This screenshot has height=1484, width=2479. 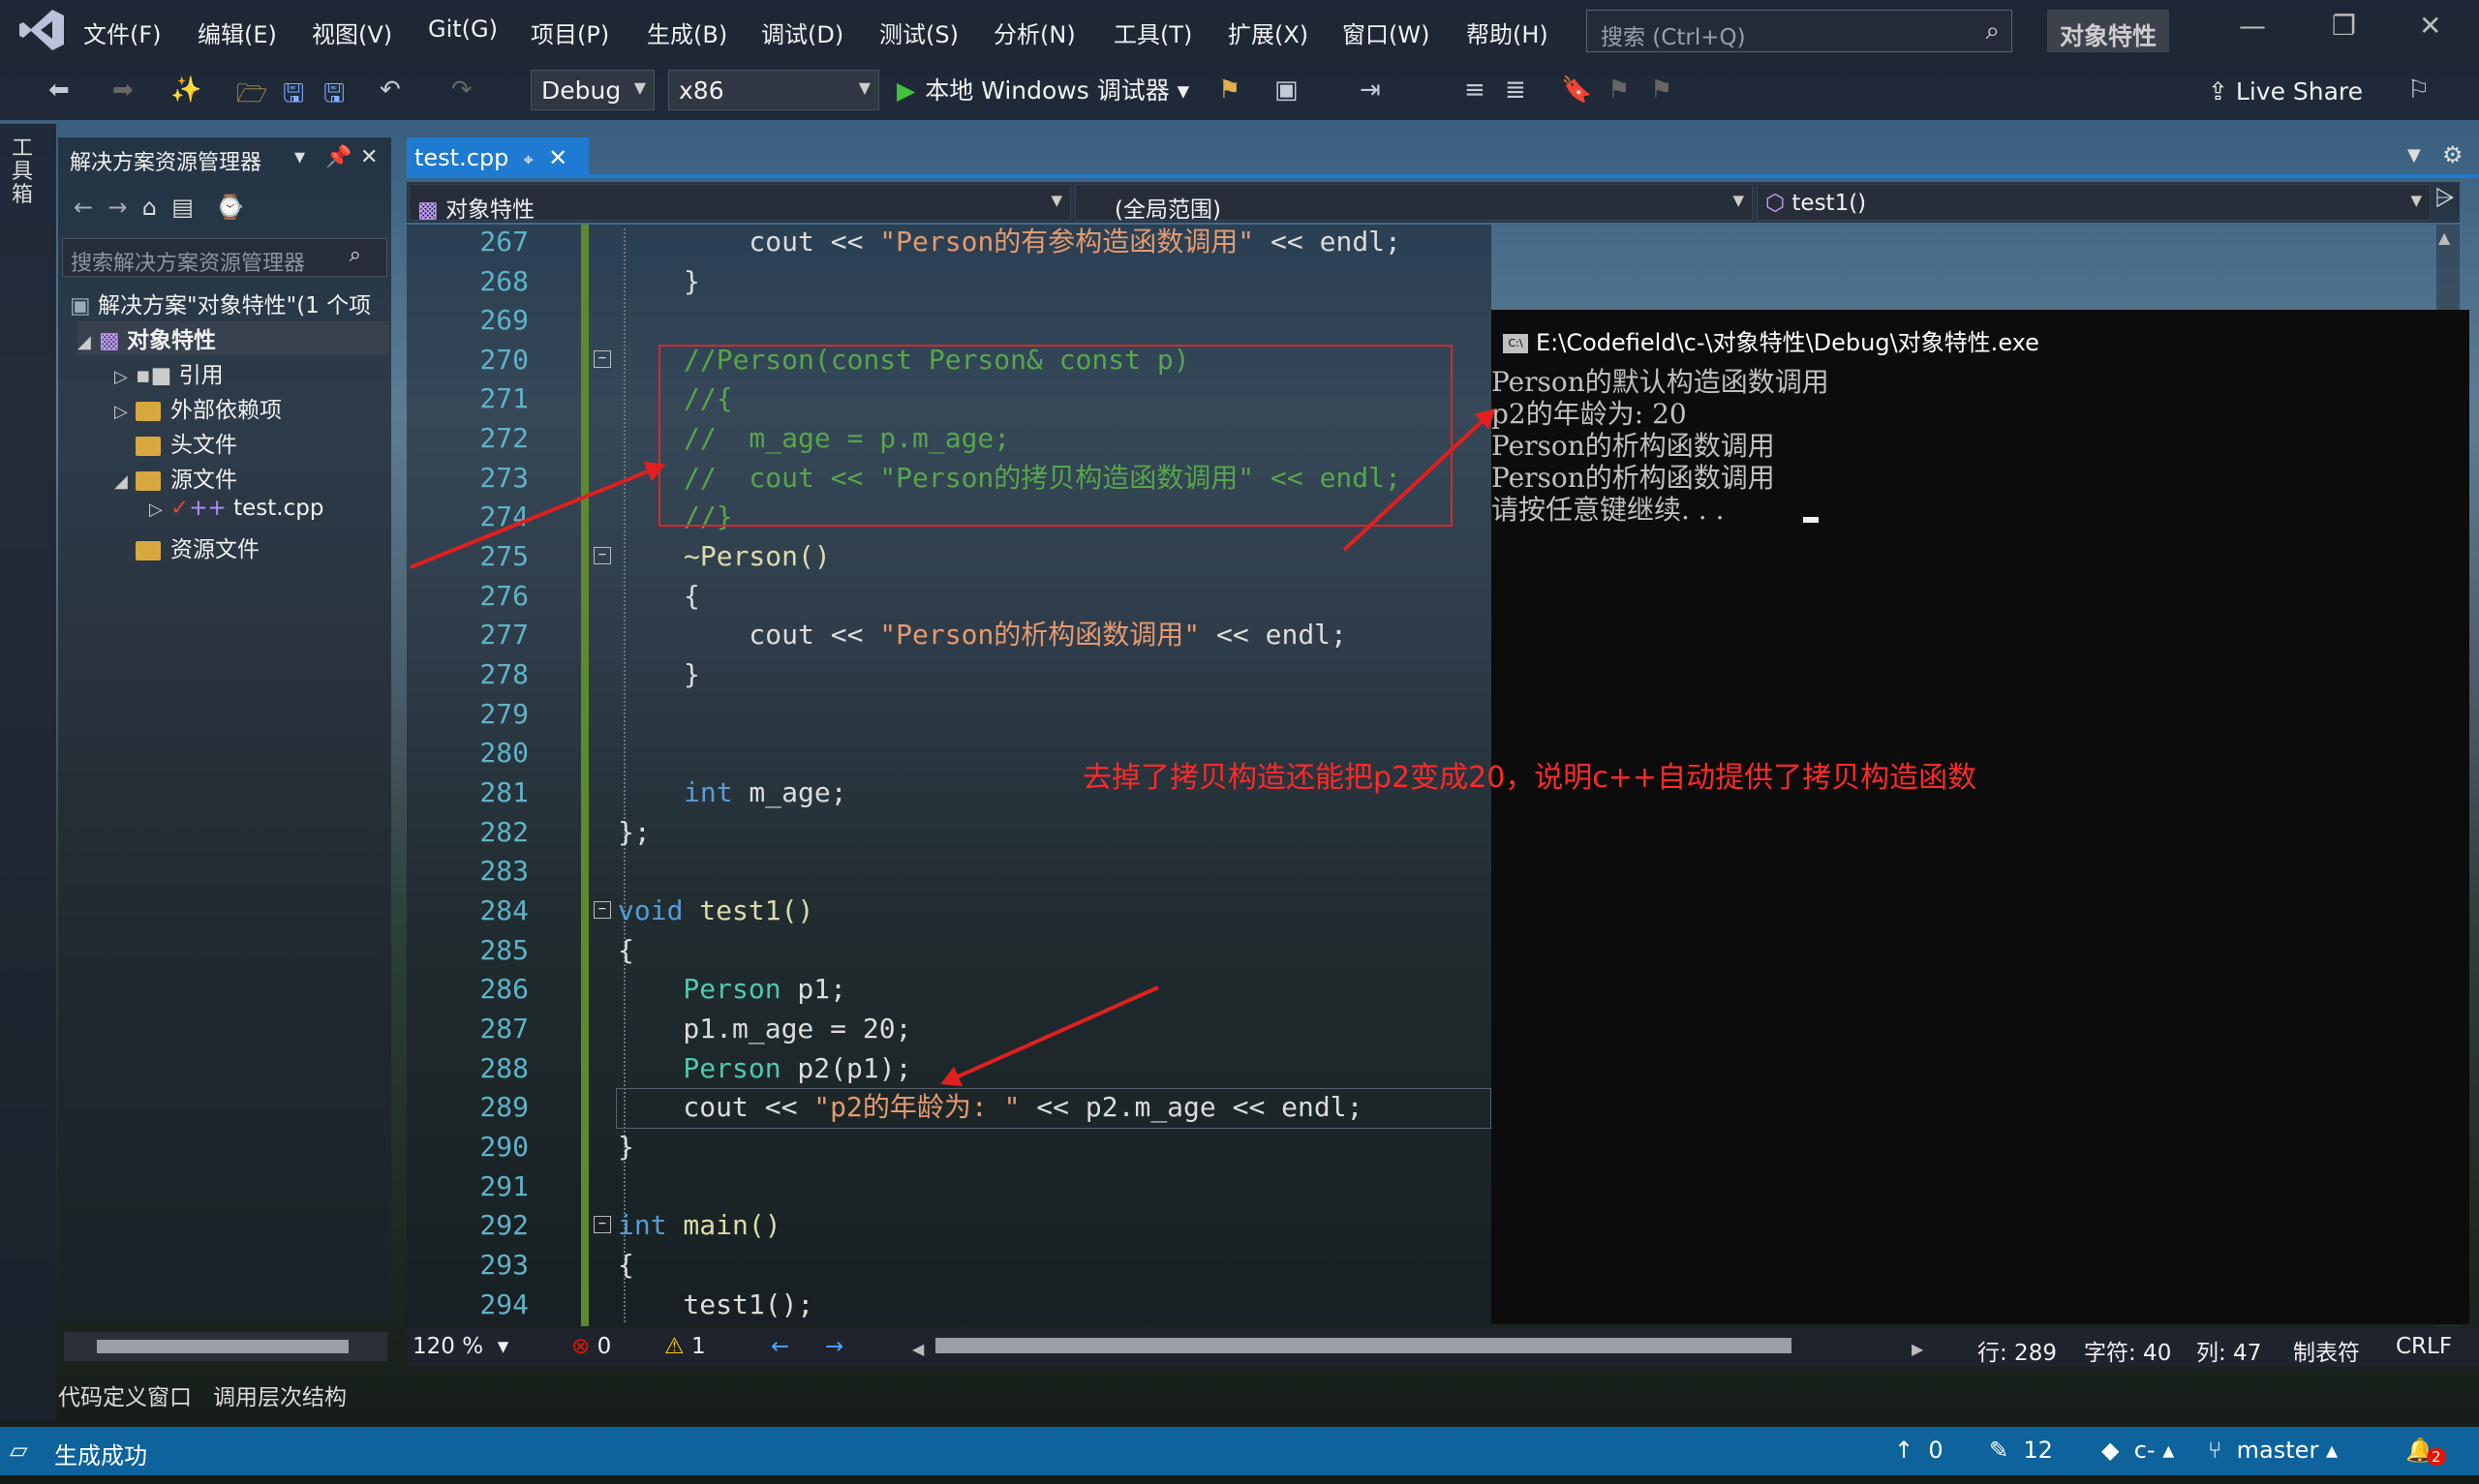 I want to click on tree-references: ▷ ▪■ 引用, so click(x=169, y=372).